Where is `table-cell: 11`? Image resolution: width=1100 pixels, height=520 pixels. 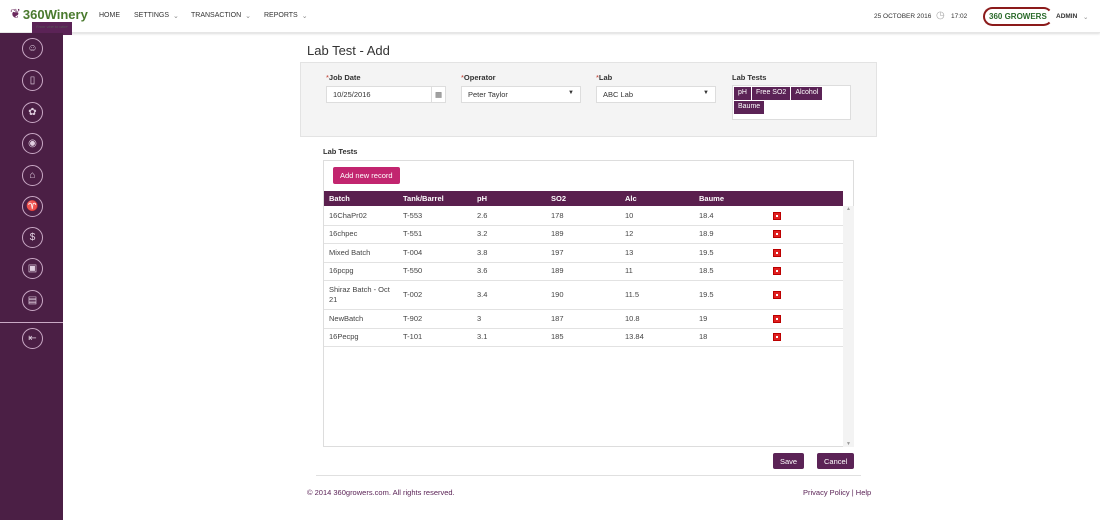
table-cell: 11 is located at coordinates (657, 271).